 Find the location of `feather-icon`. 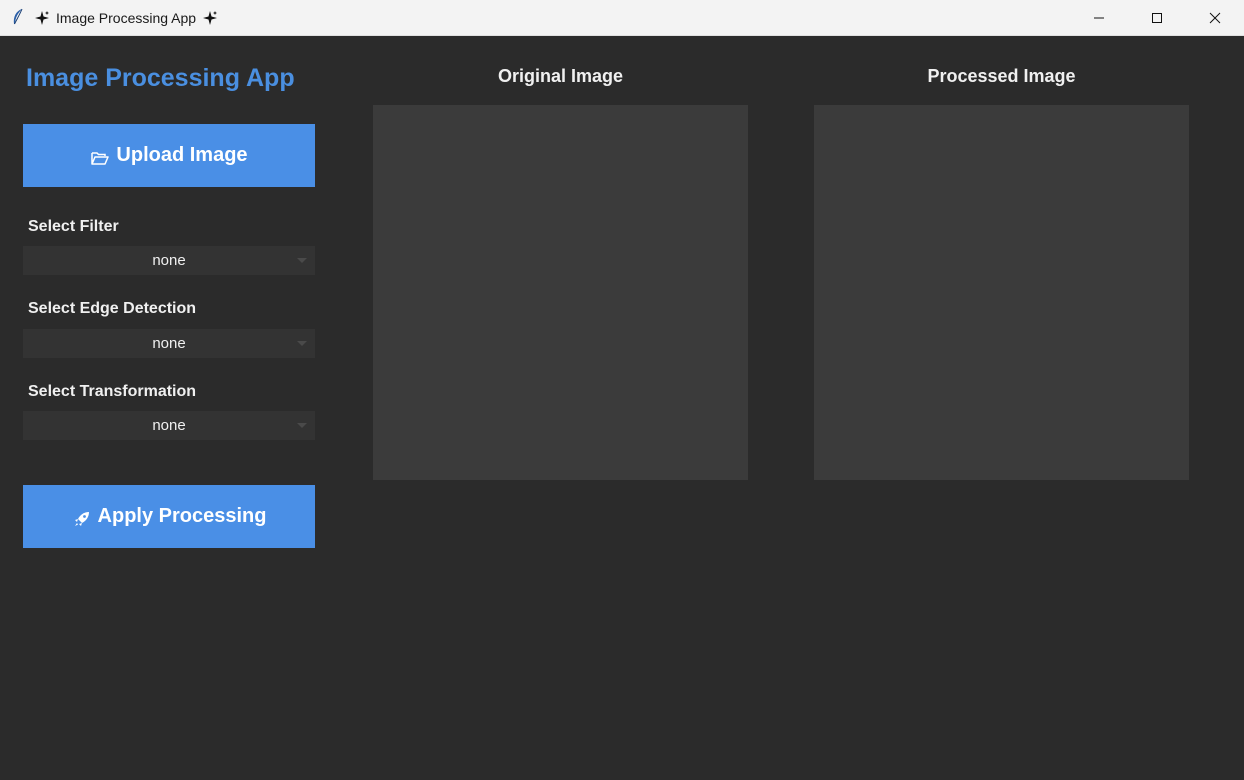

feather-icon is located at coordinates (18, 16).